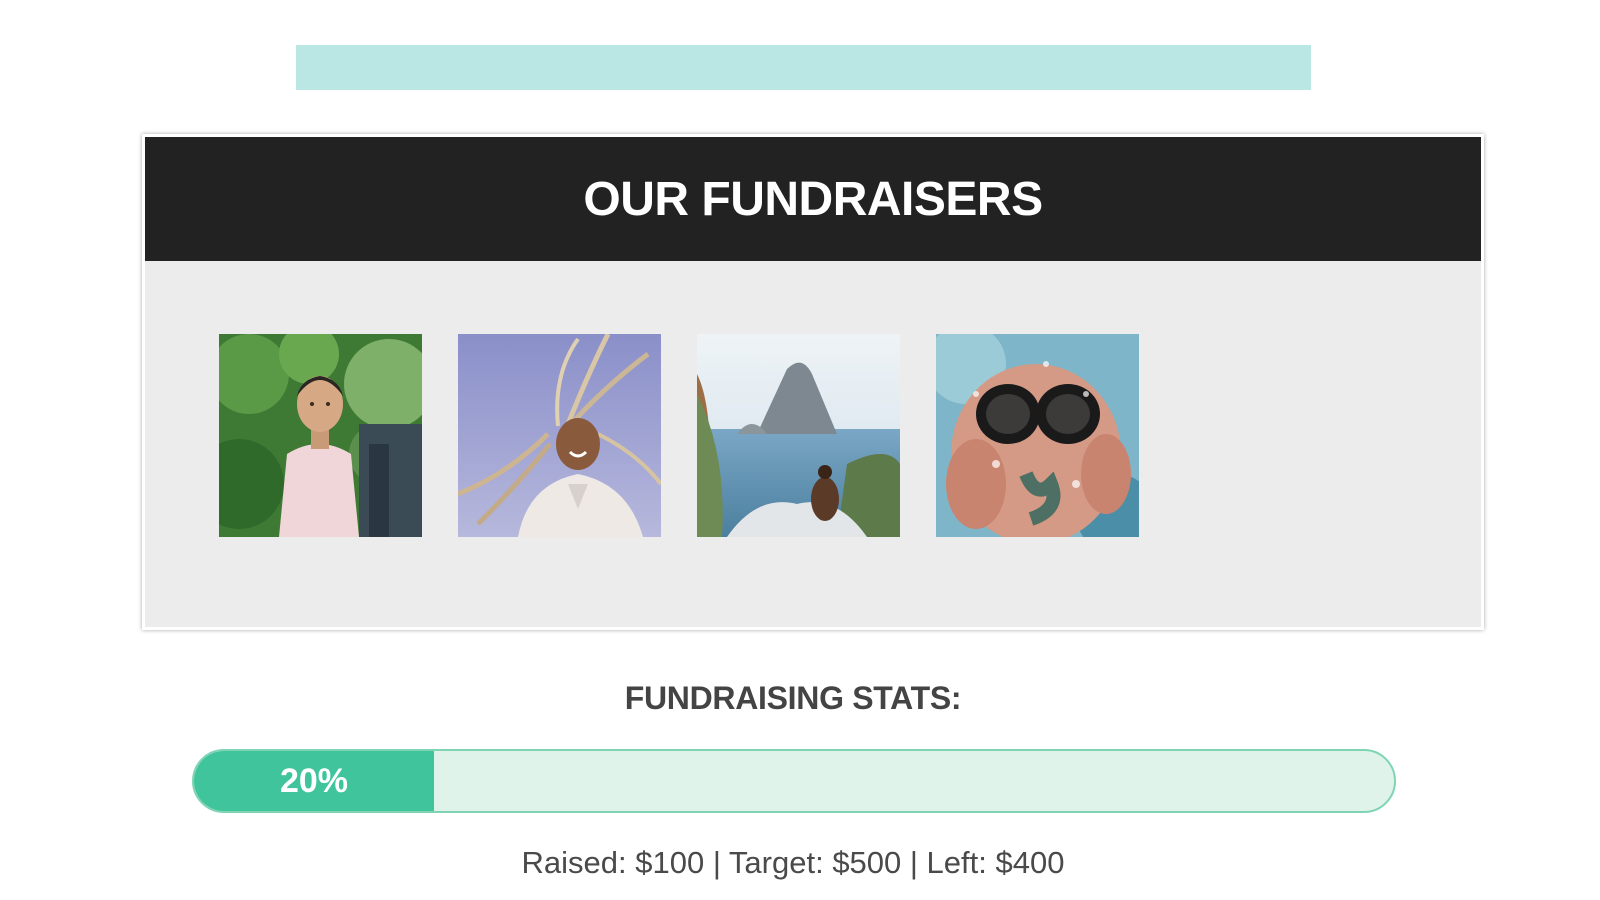 The width and height of the screenshot is (1600, 900). I want to click on fundraising-stats-title: FUNDRAISING STATS:, so click(793, 698).